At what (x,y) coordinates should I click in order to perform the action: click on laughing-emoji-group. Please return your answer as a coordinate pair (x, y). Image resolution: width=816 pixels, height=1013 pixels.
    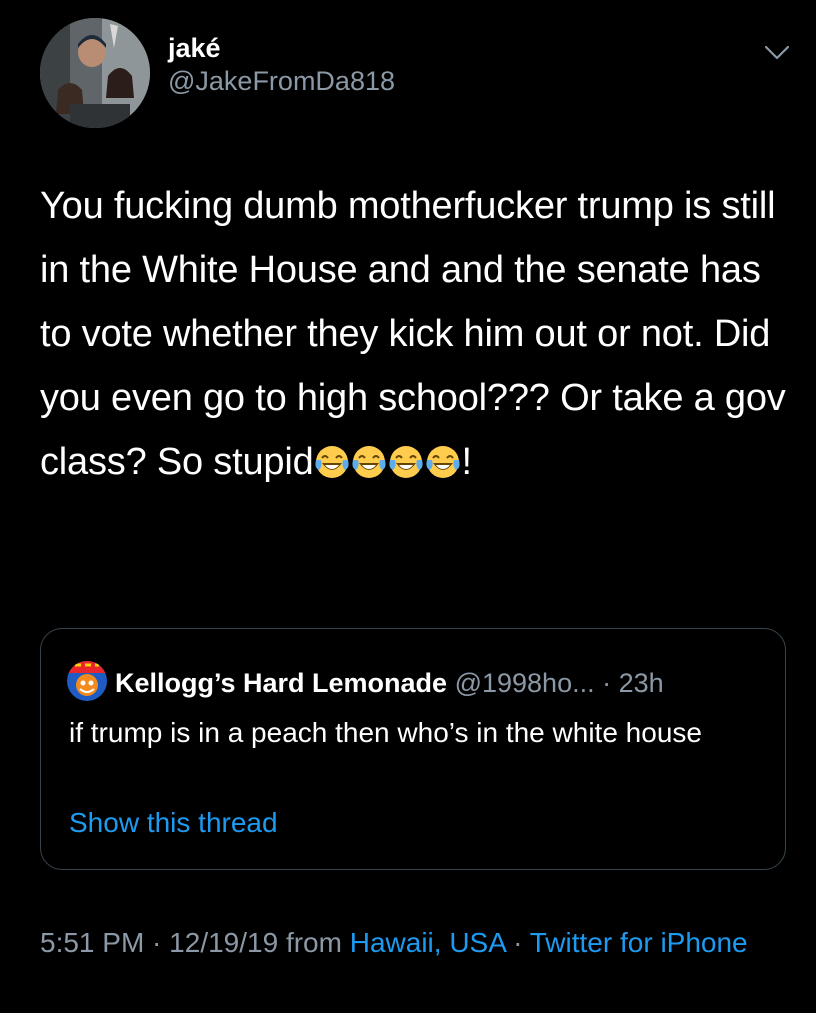
    Looking at the image, I should click on (388, 462).